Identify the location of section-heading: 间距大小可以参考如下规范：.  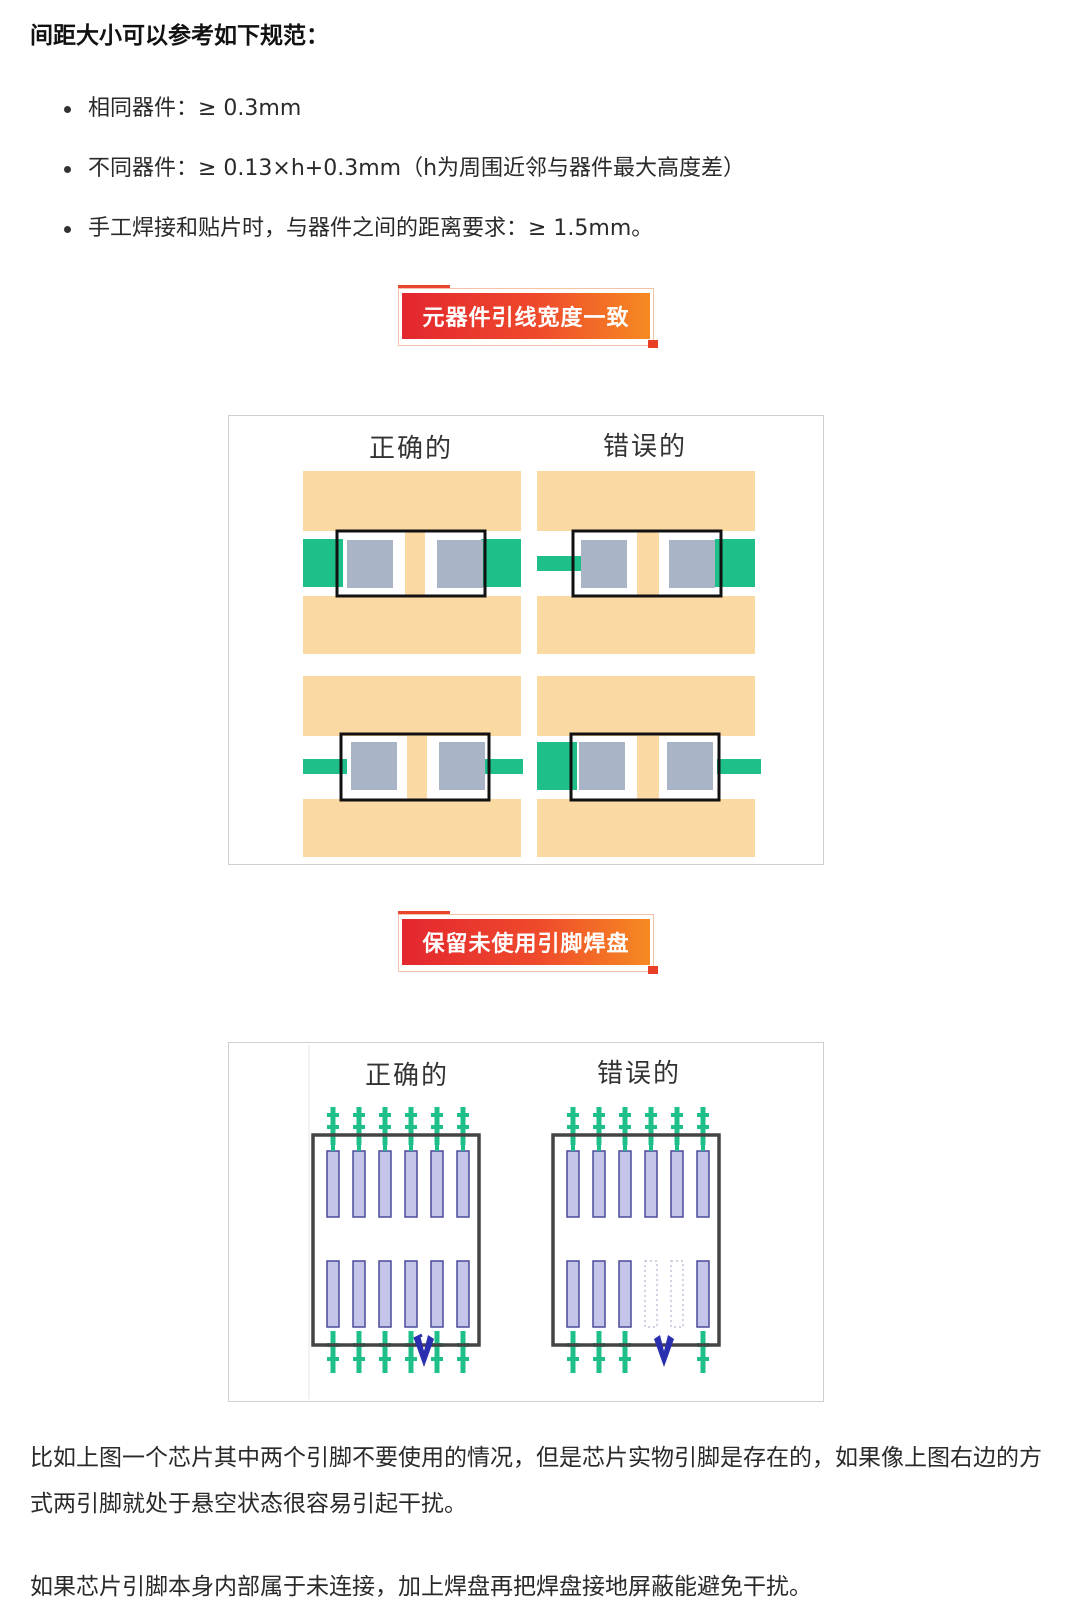
(179, 36).